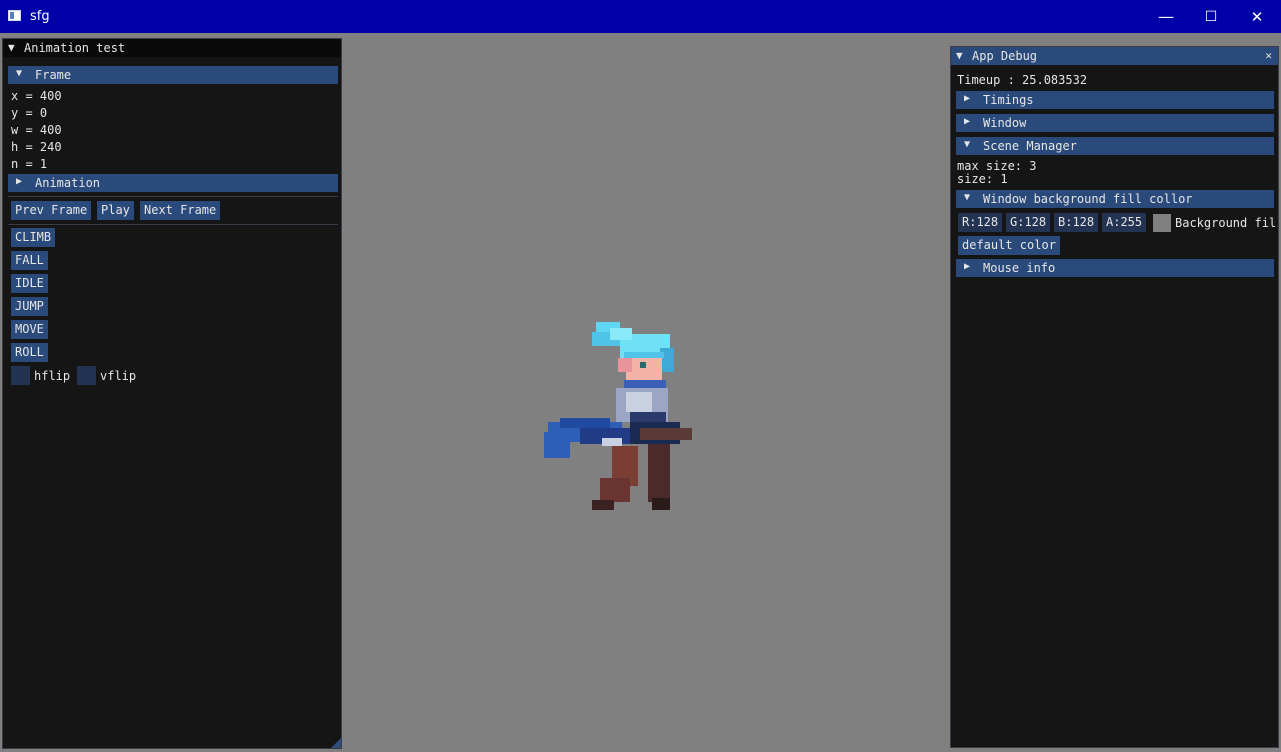  Describe the element at coordinates (40, 16) in the screenshot. I see `window-title: sfg` at that location.